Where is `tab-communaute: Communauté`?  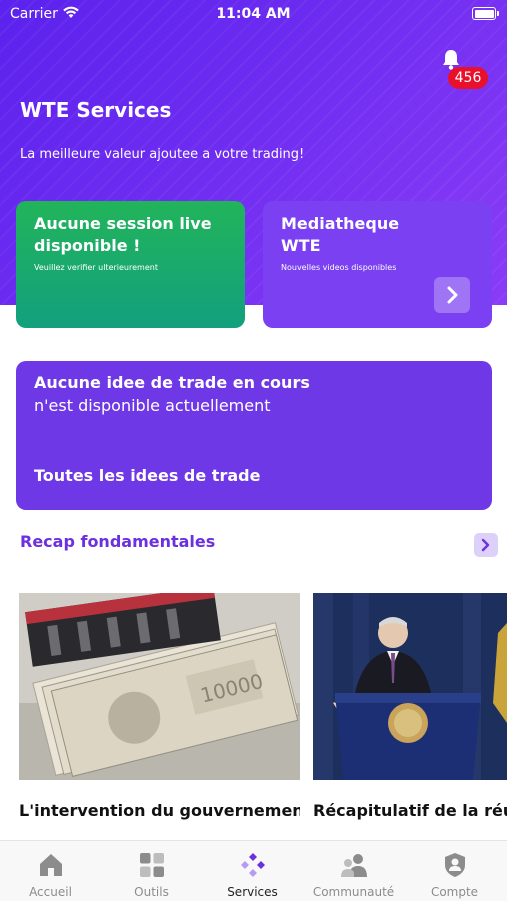
tab-communaute: Communauté is located at coordinates (353, 871).